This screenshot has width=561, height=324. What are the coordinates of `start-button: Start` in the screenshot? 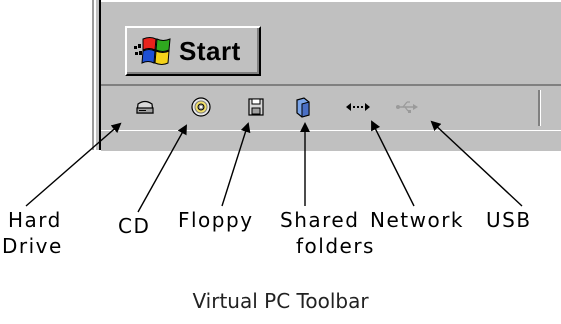 It's located at (193, 51).